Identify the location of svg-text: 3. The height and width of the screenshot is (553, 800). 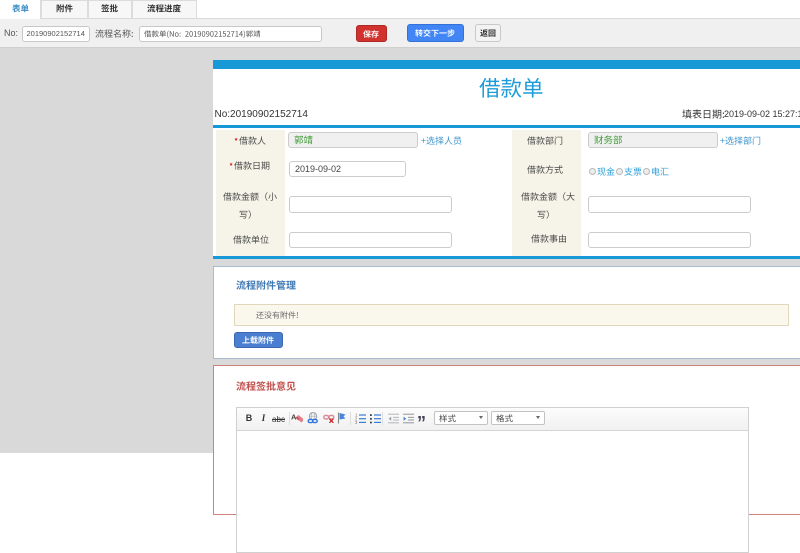
(356, 422).